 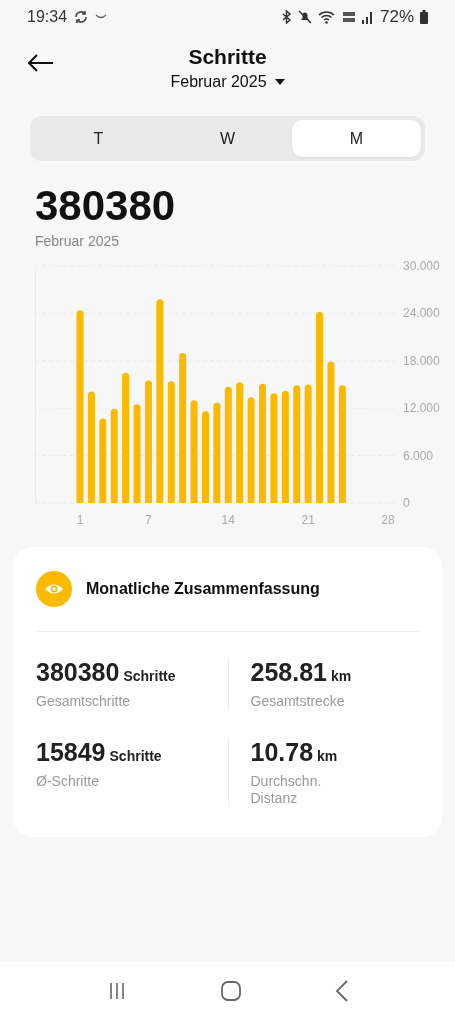 I want to click on period-dropdown: Februar 2025, so click(x=227, y=82).